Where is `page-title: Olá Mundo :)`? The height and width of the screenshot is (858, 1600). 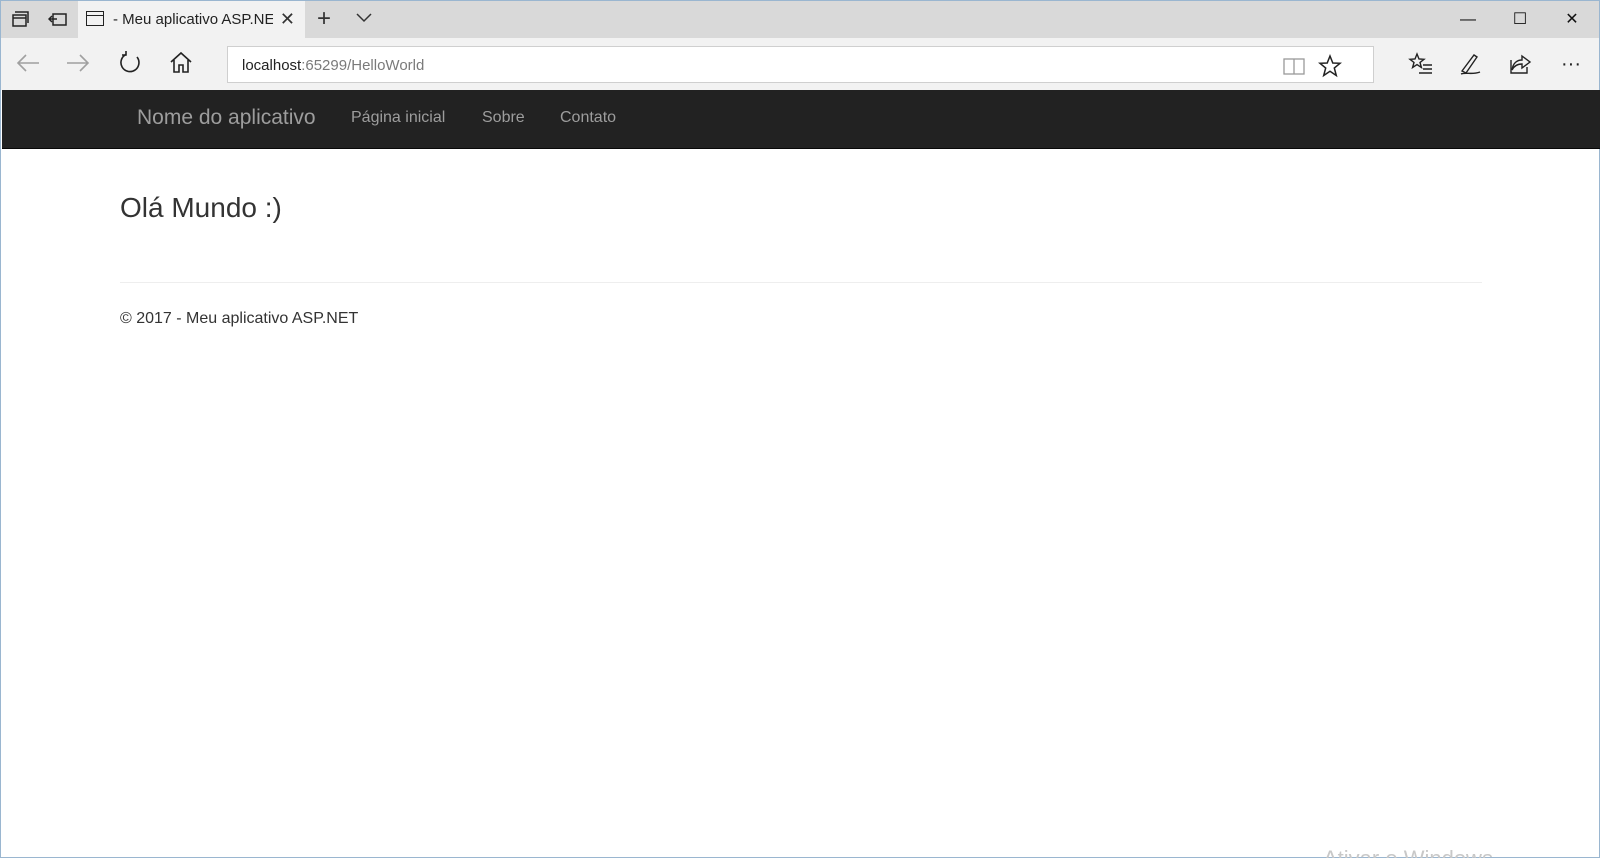
page-title: Olá Mundo :) is located at coordinates (201, 207).